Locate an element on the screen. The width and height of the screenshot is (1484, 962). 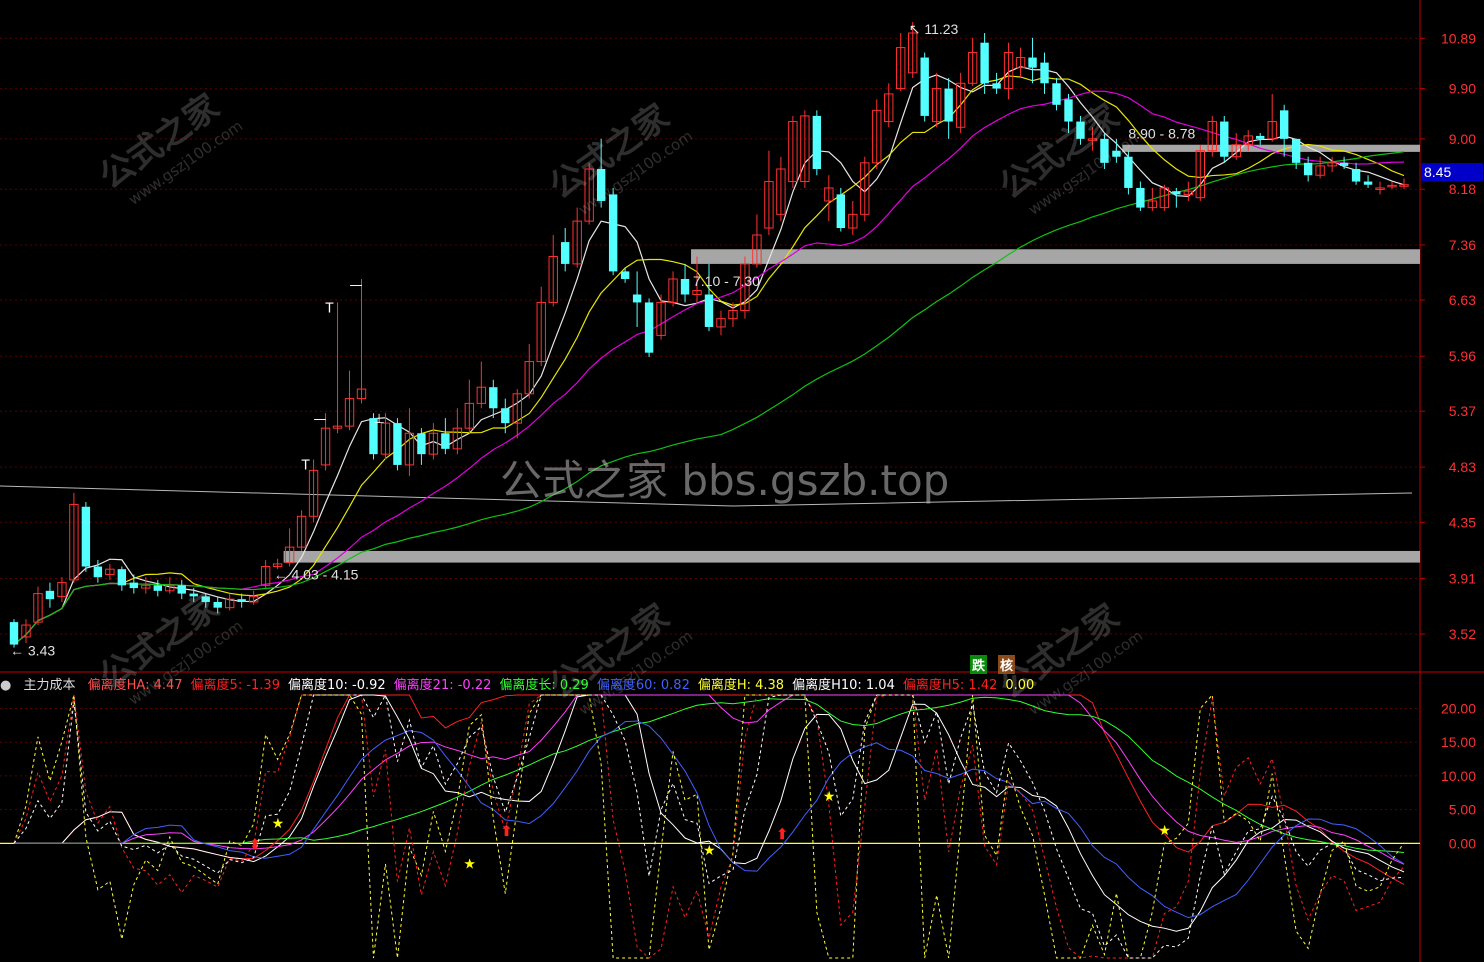
price-tick-label: 4.83 is located at coordinates (1462, 467).